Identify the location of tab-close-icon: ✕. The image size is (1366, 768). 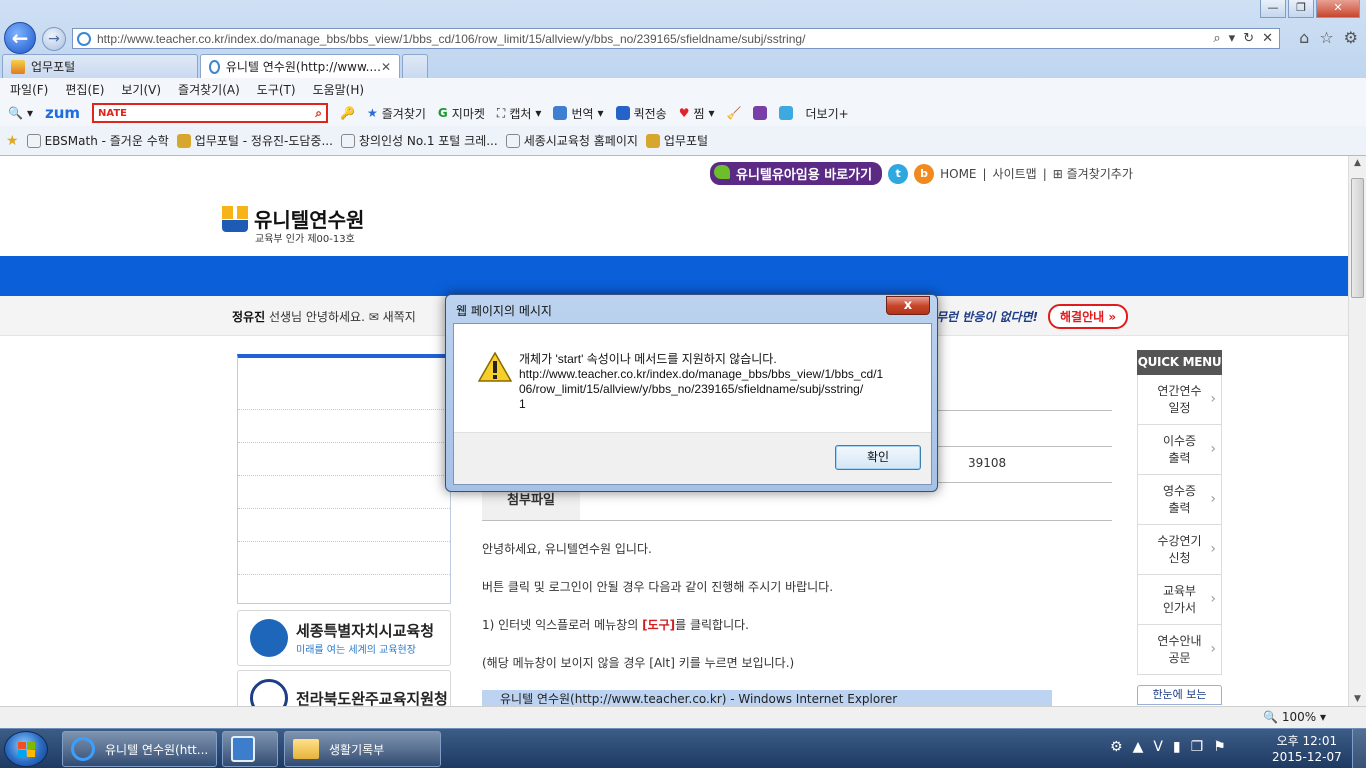
(386, 67).